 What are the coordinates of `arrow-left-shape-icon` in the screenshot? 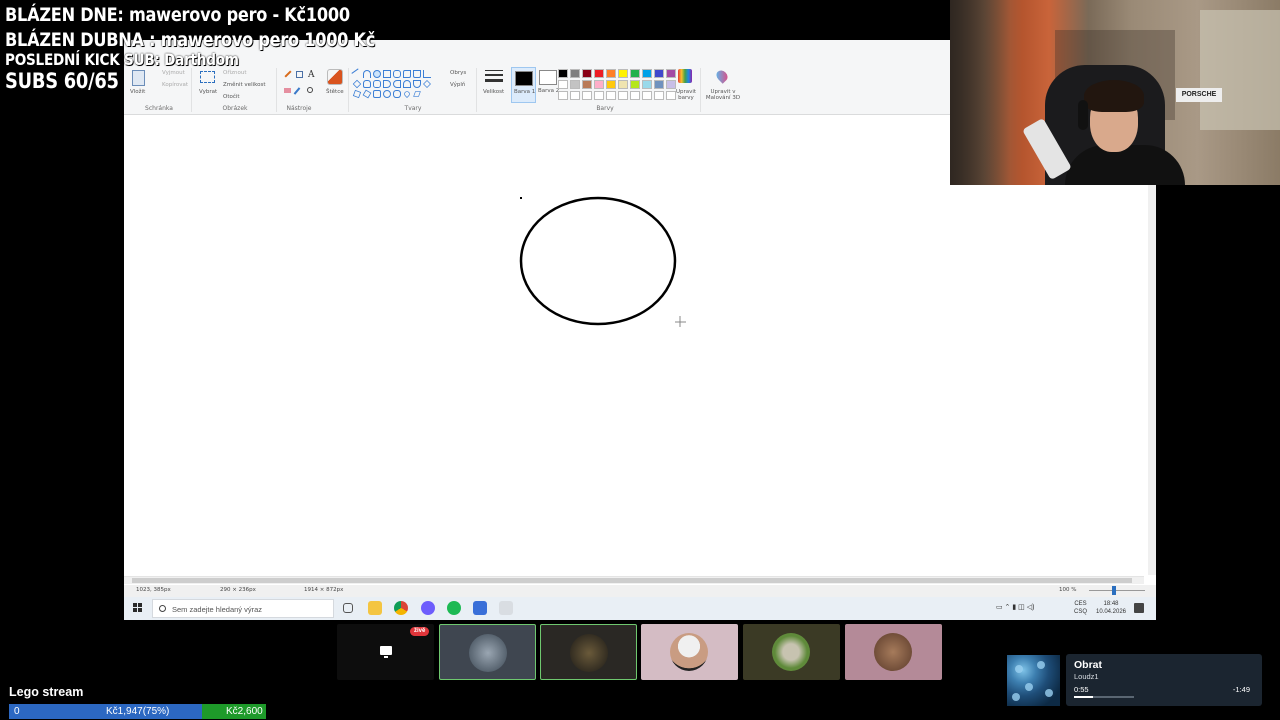 It's located at (397, 84).